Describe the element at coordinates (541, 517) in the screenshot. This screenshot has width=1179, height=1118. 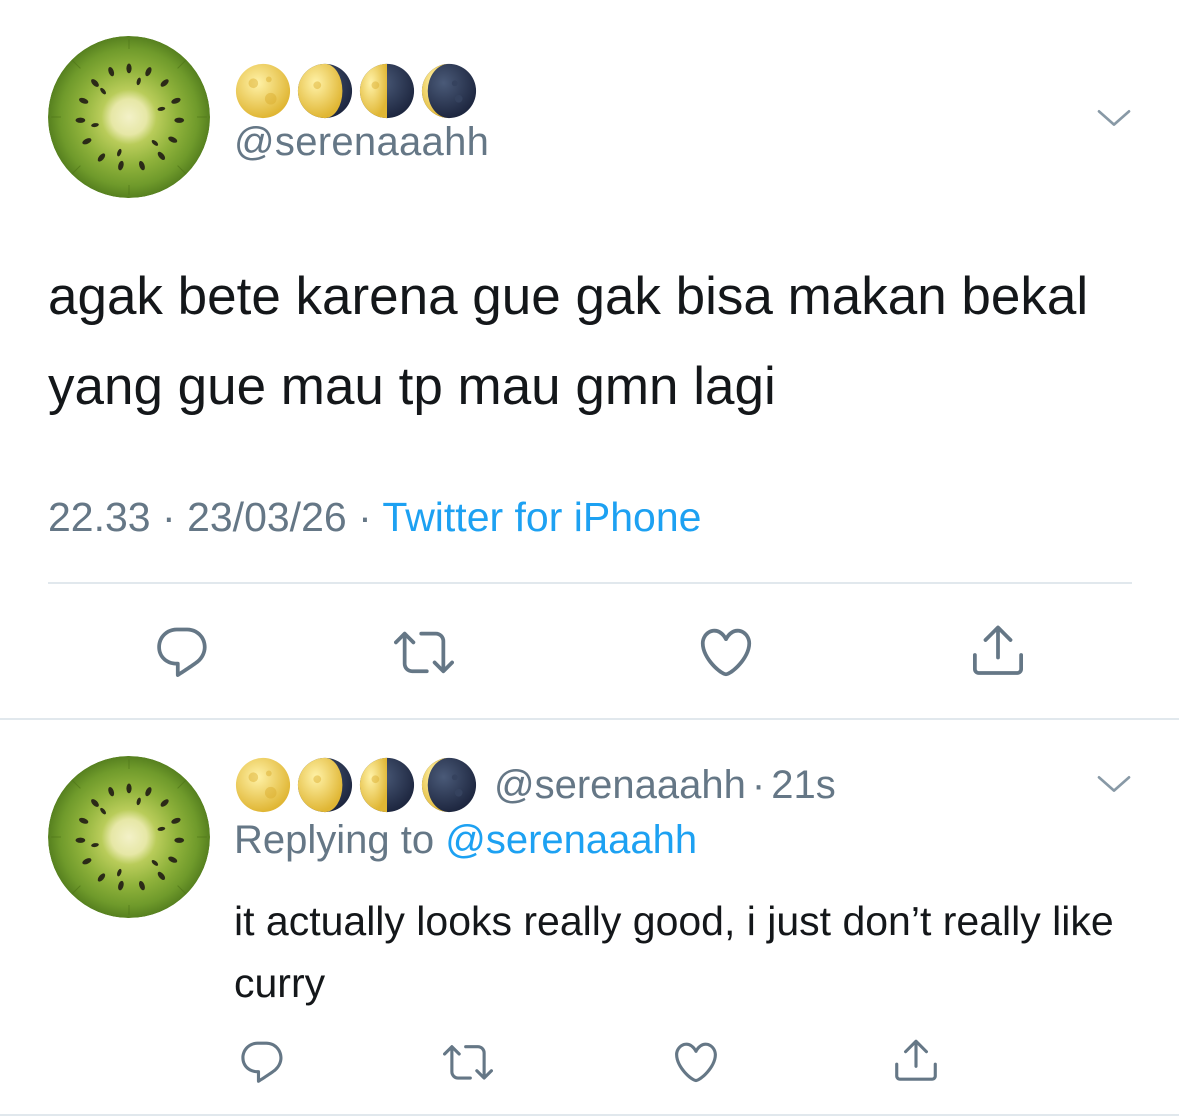
I see `tweet-source: Twitter for iPhone` at that location.